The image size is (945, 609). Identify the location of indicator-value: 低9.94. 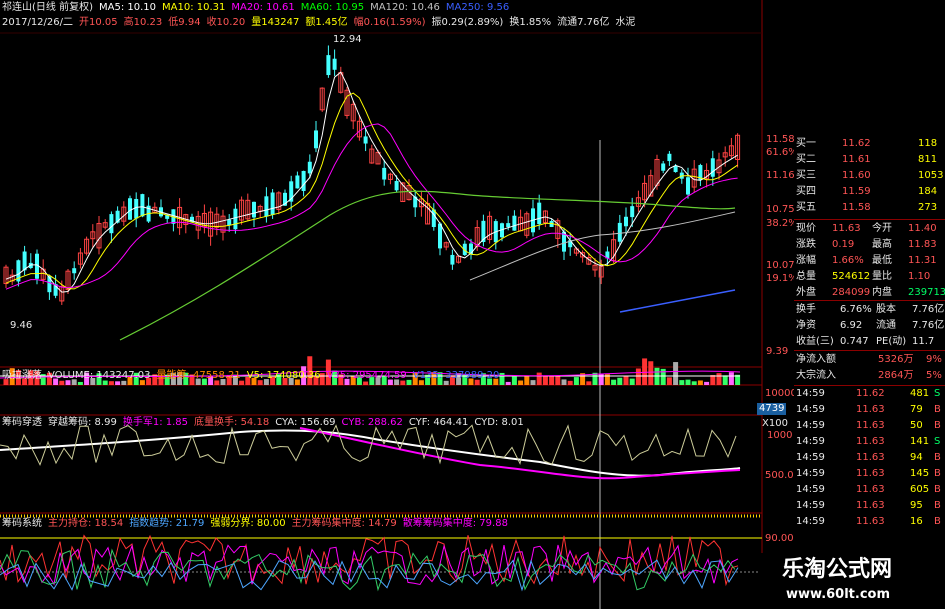
(184, 22).